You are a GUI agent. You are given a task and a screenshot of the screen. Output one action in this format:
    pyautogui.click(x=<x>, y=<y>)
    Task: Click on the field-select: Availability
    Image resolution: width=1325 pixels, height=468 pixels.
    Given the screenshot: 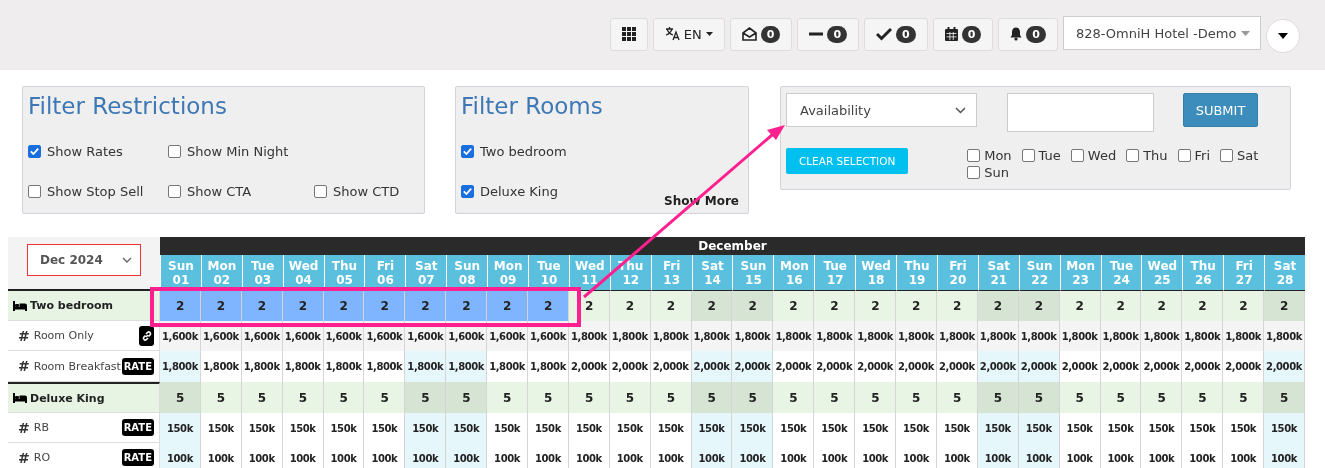 What is the action you would take?
    pyautogui.click(x=881, y=110)
    